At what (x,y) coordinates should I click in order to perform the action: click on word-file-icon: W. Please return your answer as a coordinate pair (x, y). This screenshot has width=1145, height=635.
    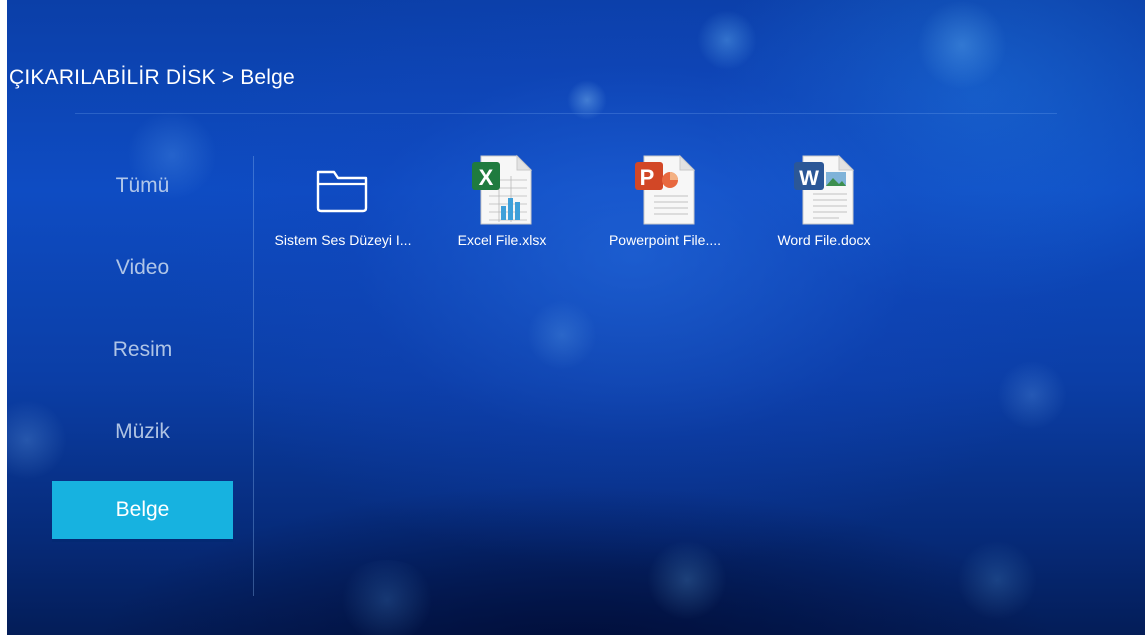
    Looking at the image, I should click on (824, 189).